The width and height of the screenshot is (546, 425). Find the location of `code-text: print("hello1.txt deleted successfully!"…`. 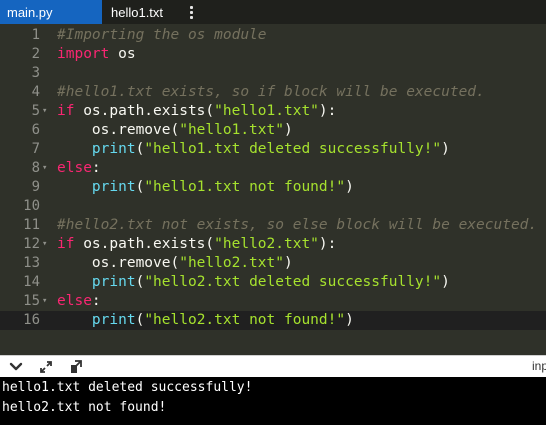

code-text: print("hello1.txt deleted successfully!"… is located at coordinates (253, 149).